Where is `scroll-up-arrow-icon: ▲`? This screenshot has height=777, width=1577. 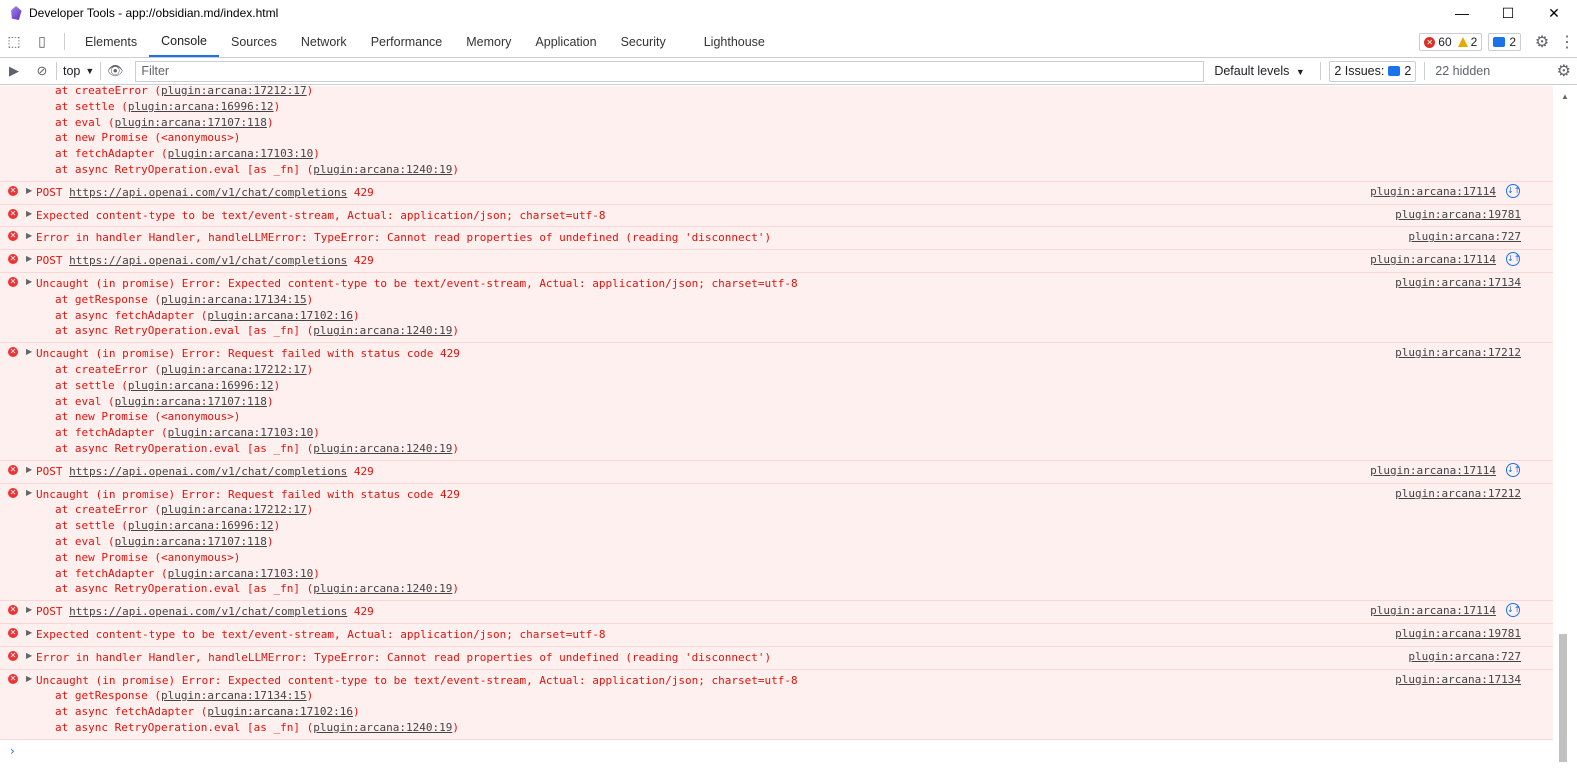
scroll-up-arrow-icon: ▲ is located at coordinates (1565, 96).